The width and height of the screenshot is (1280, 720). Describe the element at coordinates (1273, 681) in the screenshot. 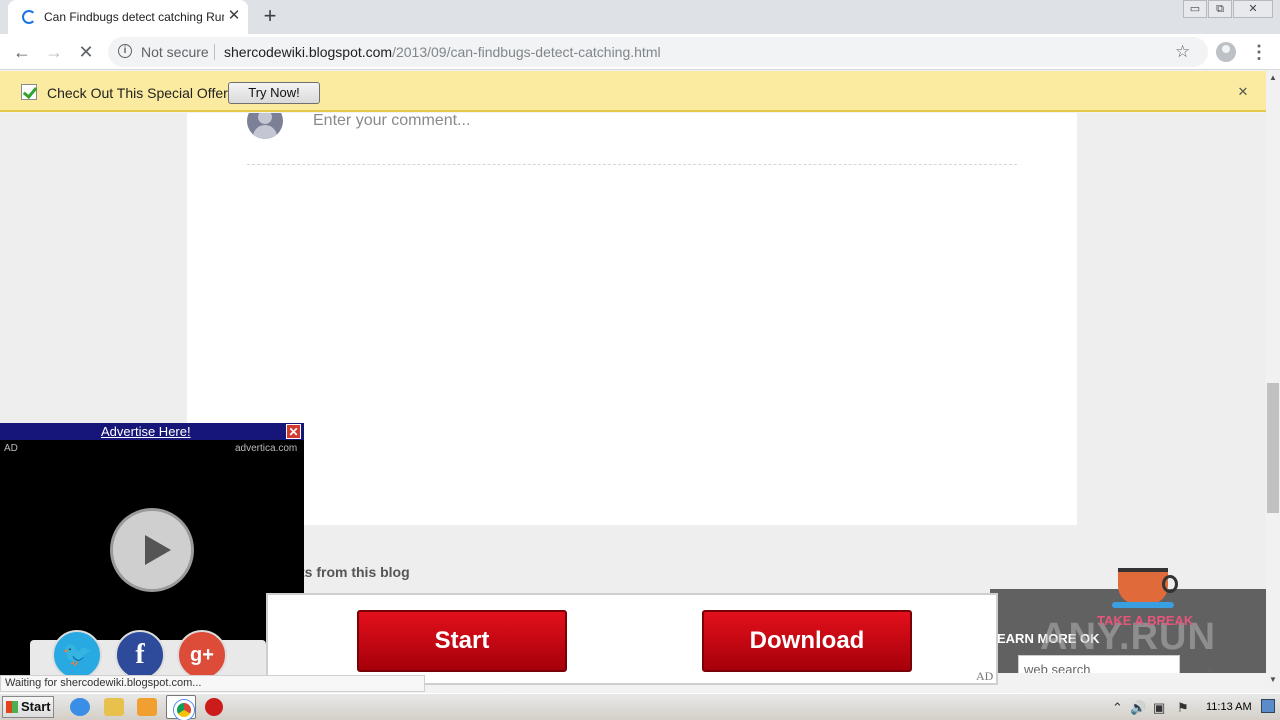

I see `scroll-down-icon: ▼` at that location.